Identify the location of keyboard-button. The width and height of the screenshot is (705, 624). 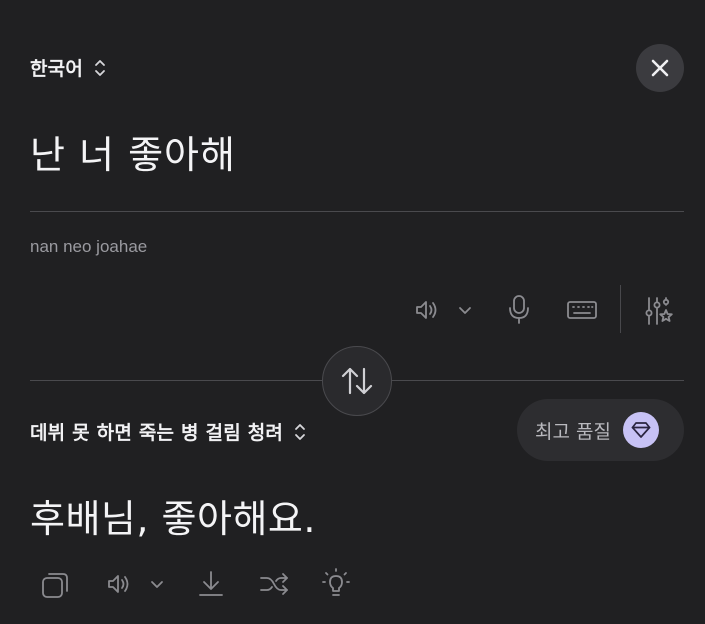
(582, 310).